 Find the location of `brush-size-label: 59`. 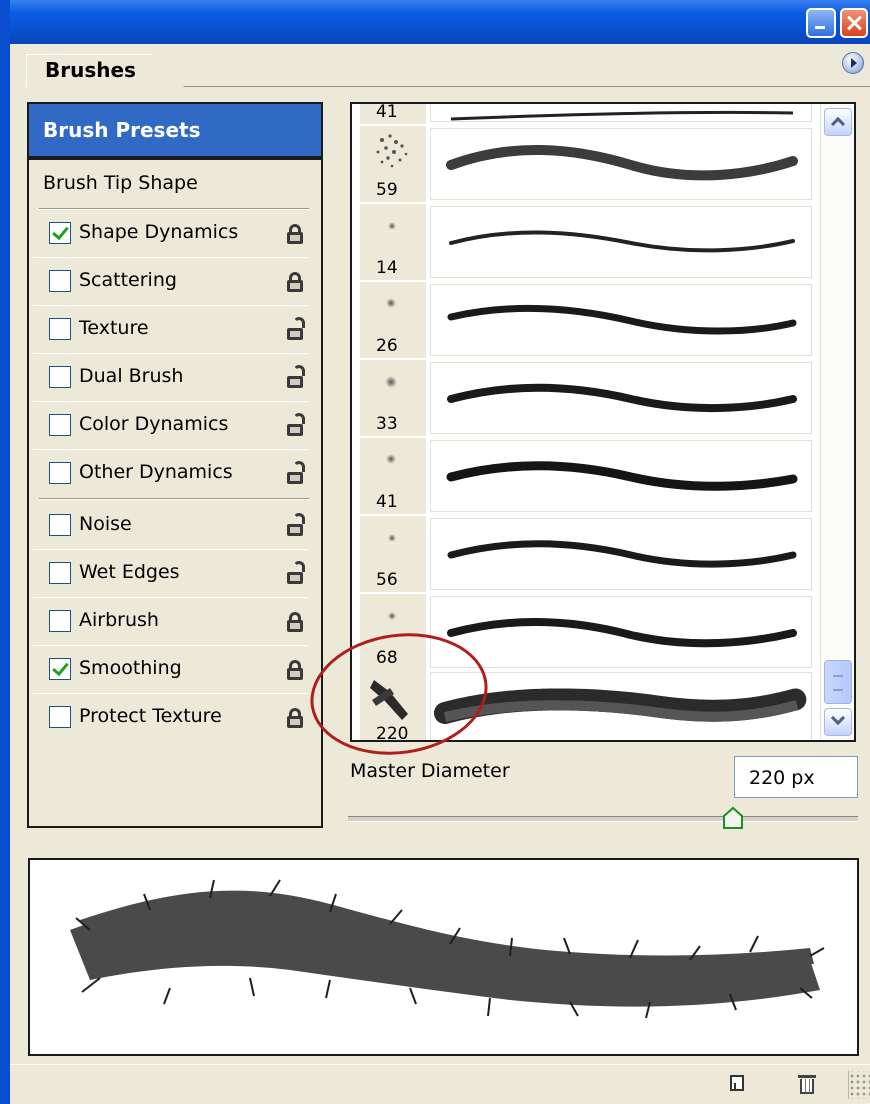

brush-size-label: 59 is located at coordinates (387, 190).